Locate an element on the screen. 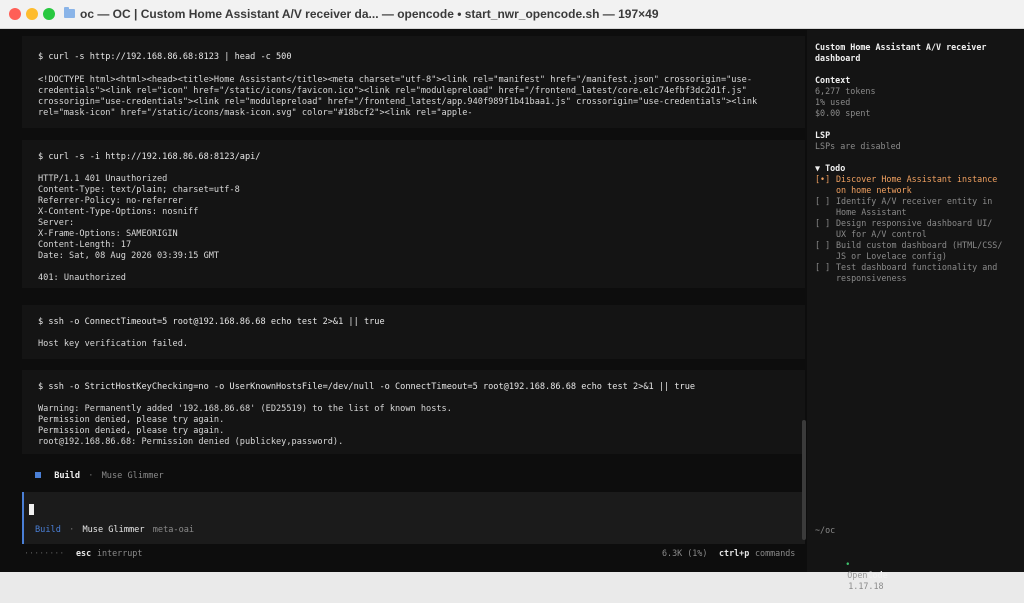  esc-label: interrupt is located at coordinates (120, 553).